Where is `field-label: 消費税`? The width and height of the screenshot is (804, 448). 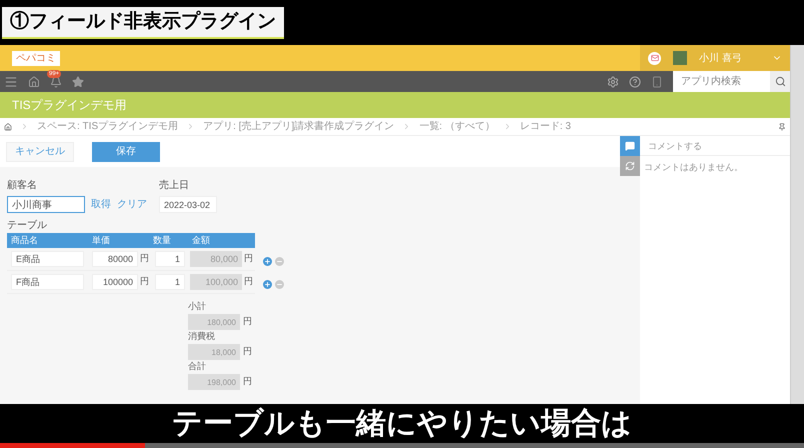 field-label: 消費税 is located at coordinates (202, 336).